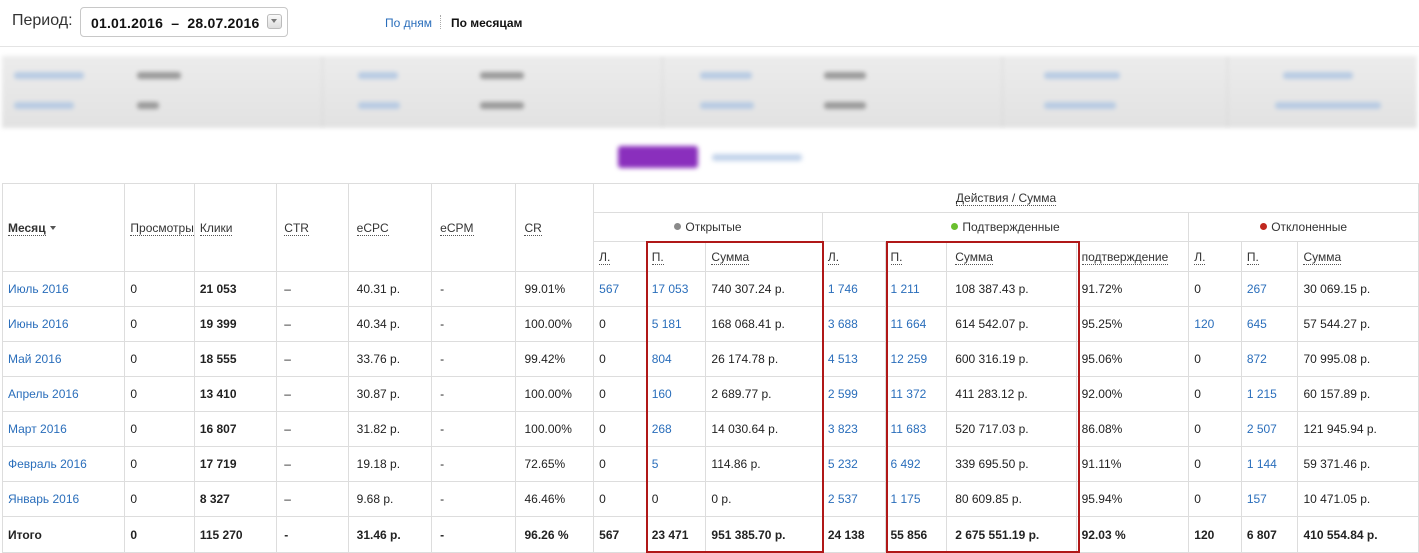  I want to click on col-conf-p: П., so click(916, 256).